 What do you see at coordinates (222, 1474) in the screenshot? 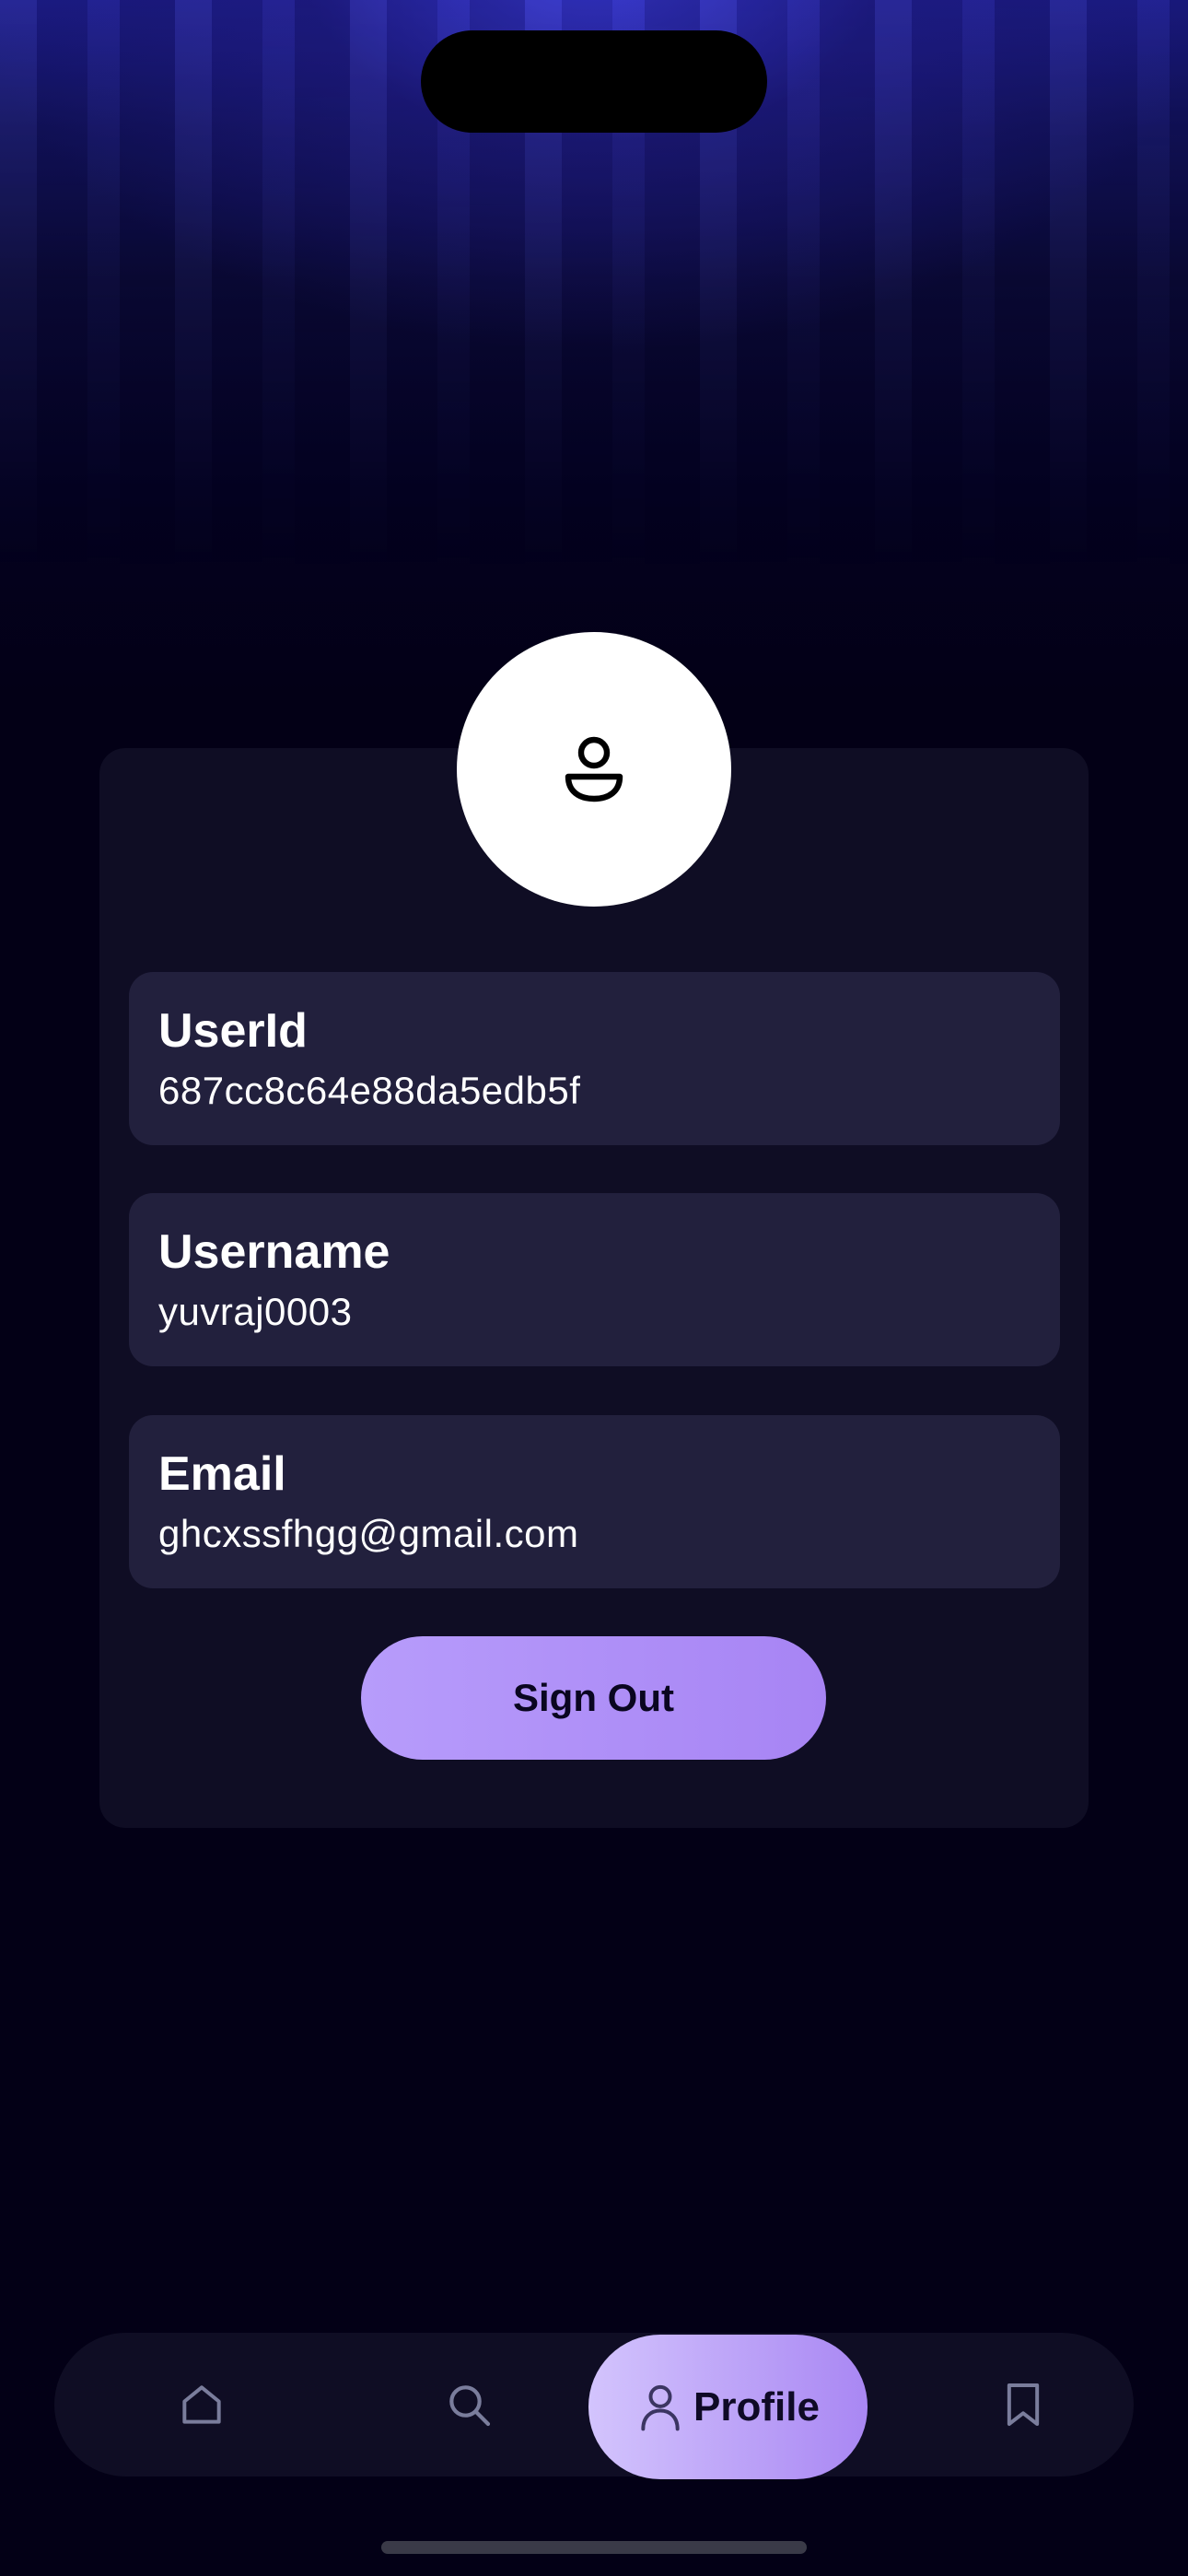
I see `email-label: Email` at bounding box center [222, 1474].